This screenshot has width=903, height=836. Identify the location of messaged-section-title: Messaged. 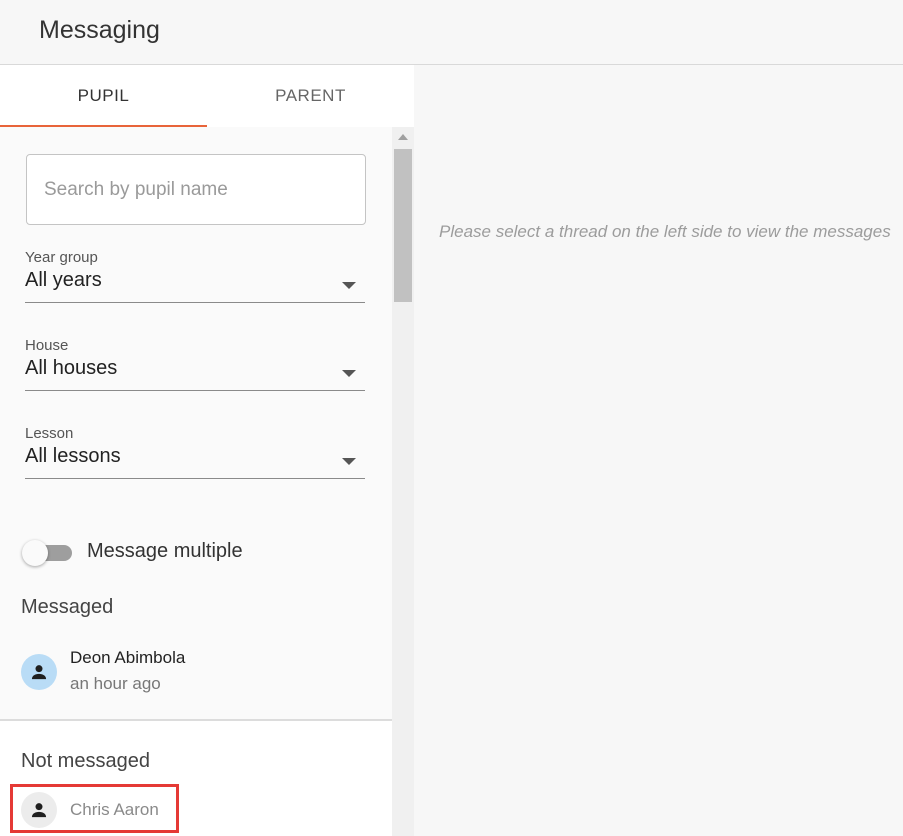
(67, 607).